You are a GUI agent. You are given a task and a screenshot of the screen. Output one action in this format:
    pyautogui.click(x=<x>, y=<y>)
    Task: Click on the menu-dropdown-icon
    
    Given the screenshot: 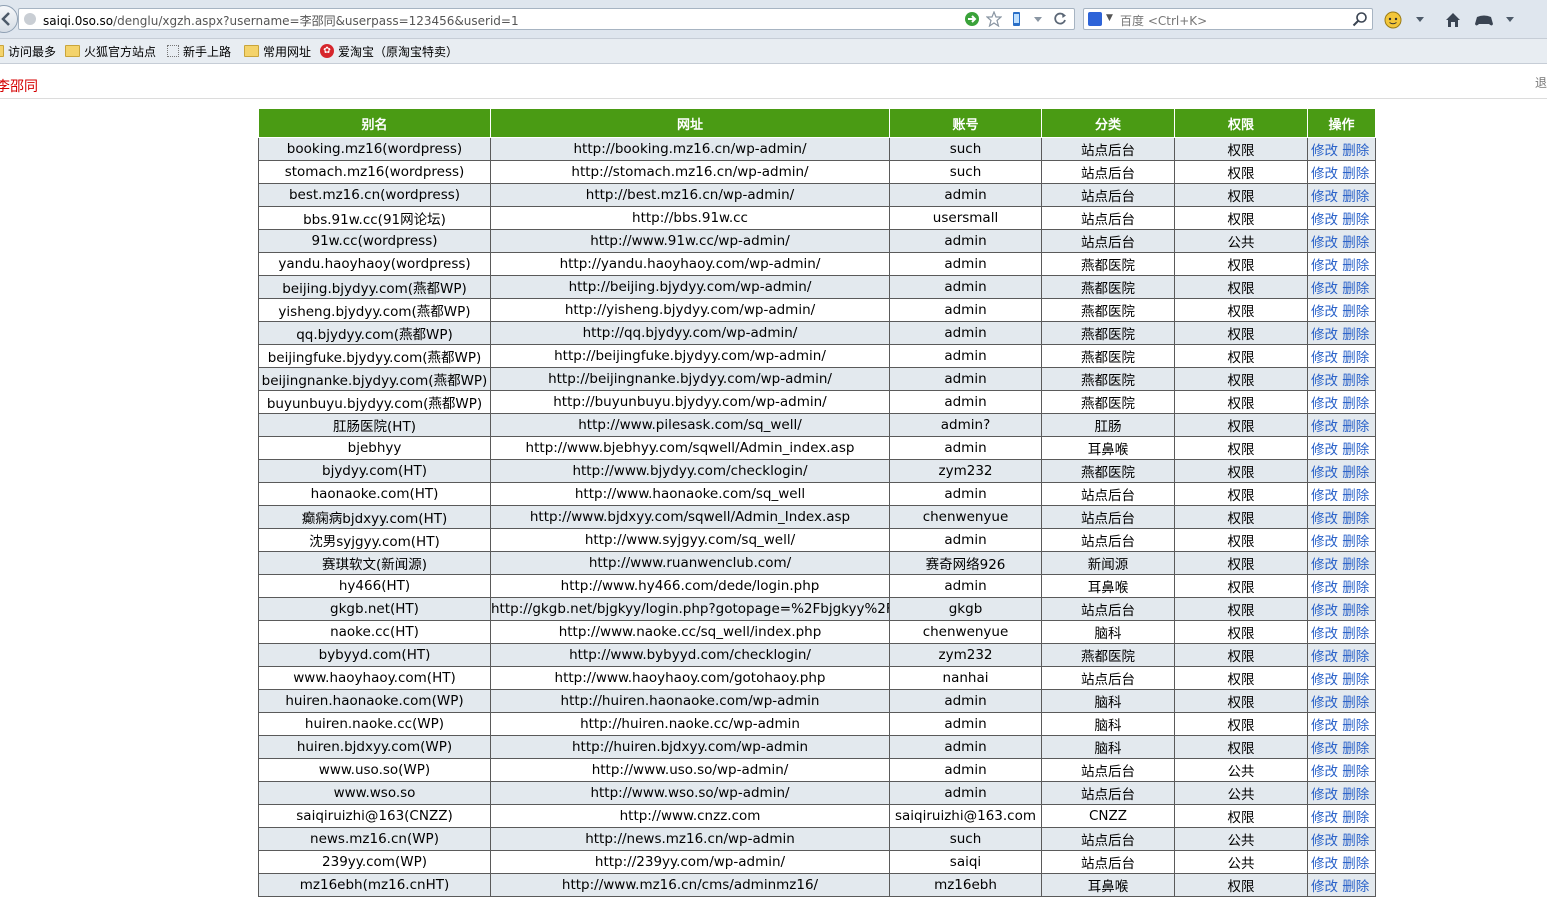 What is the action you would take?
    pyautogui.click(x=1512, y=19)
    